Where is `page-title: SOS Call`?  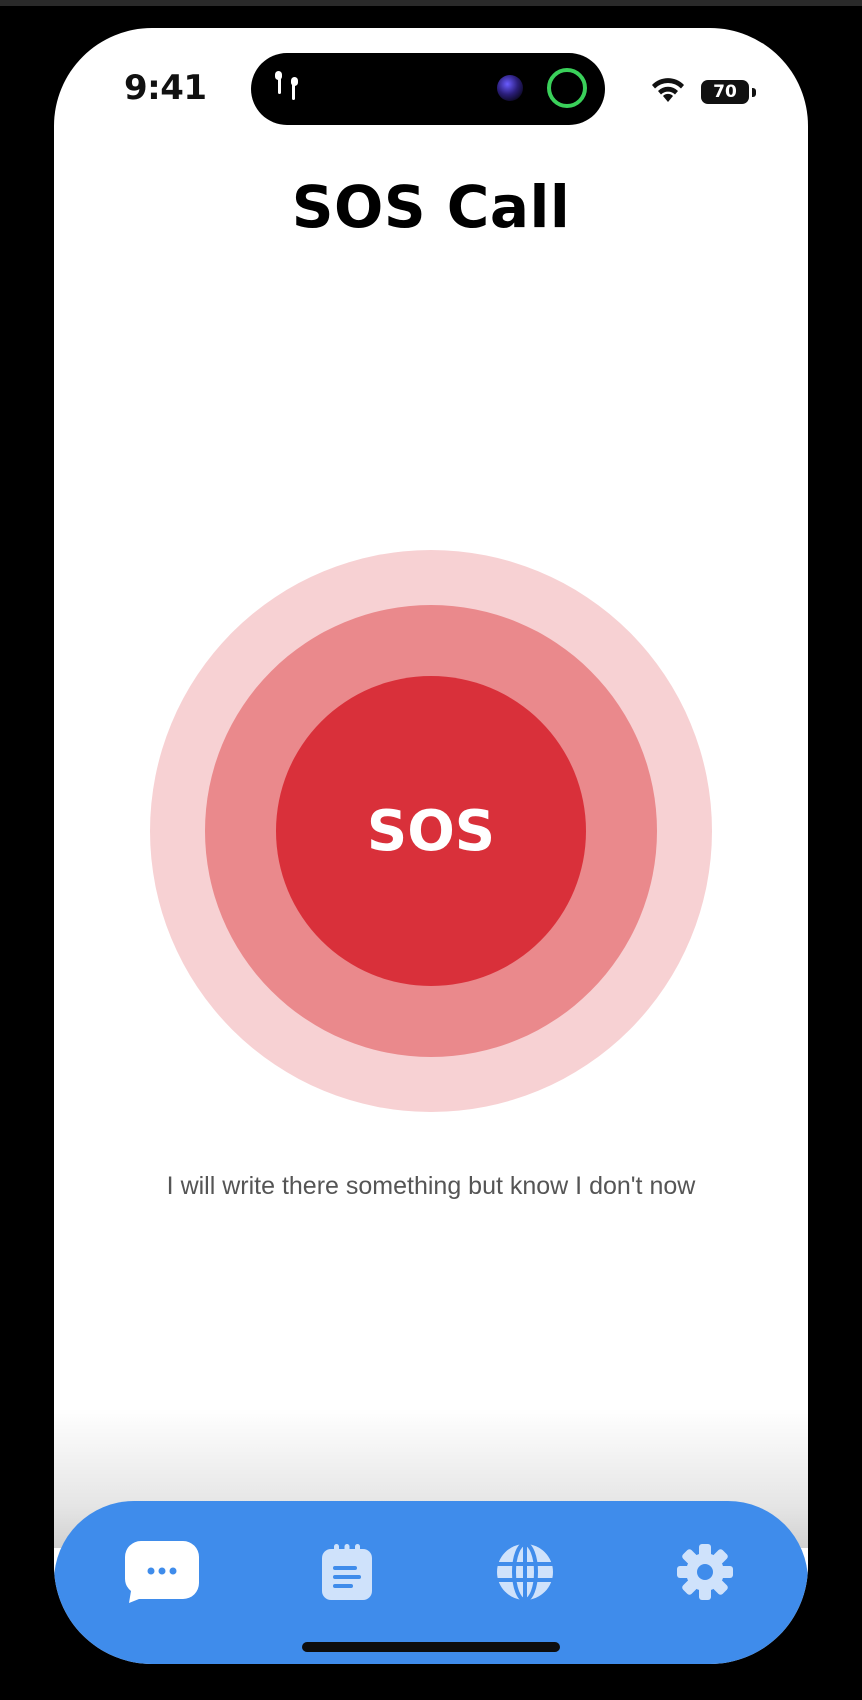
page-title: SOS Call is located at coordinates (431, 207).